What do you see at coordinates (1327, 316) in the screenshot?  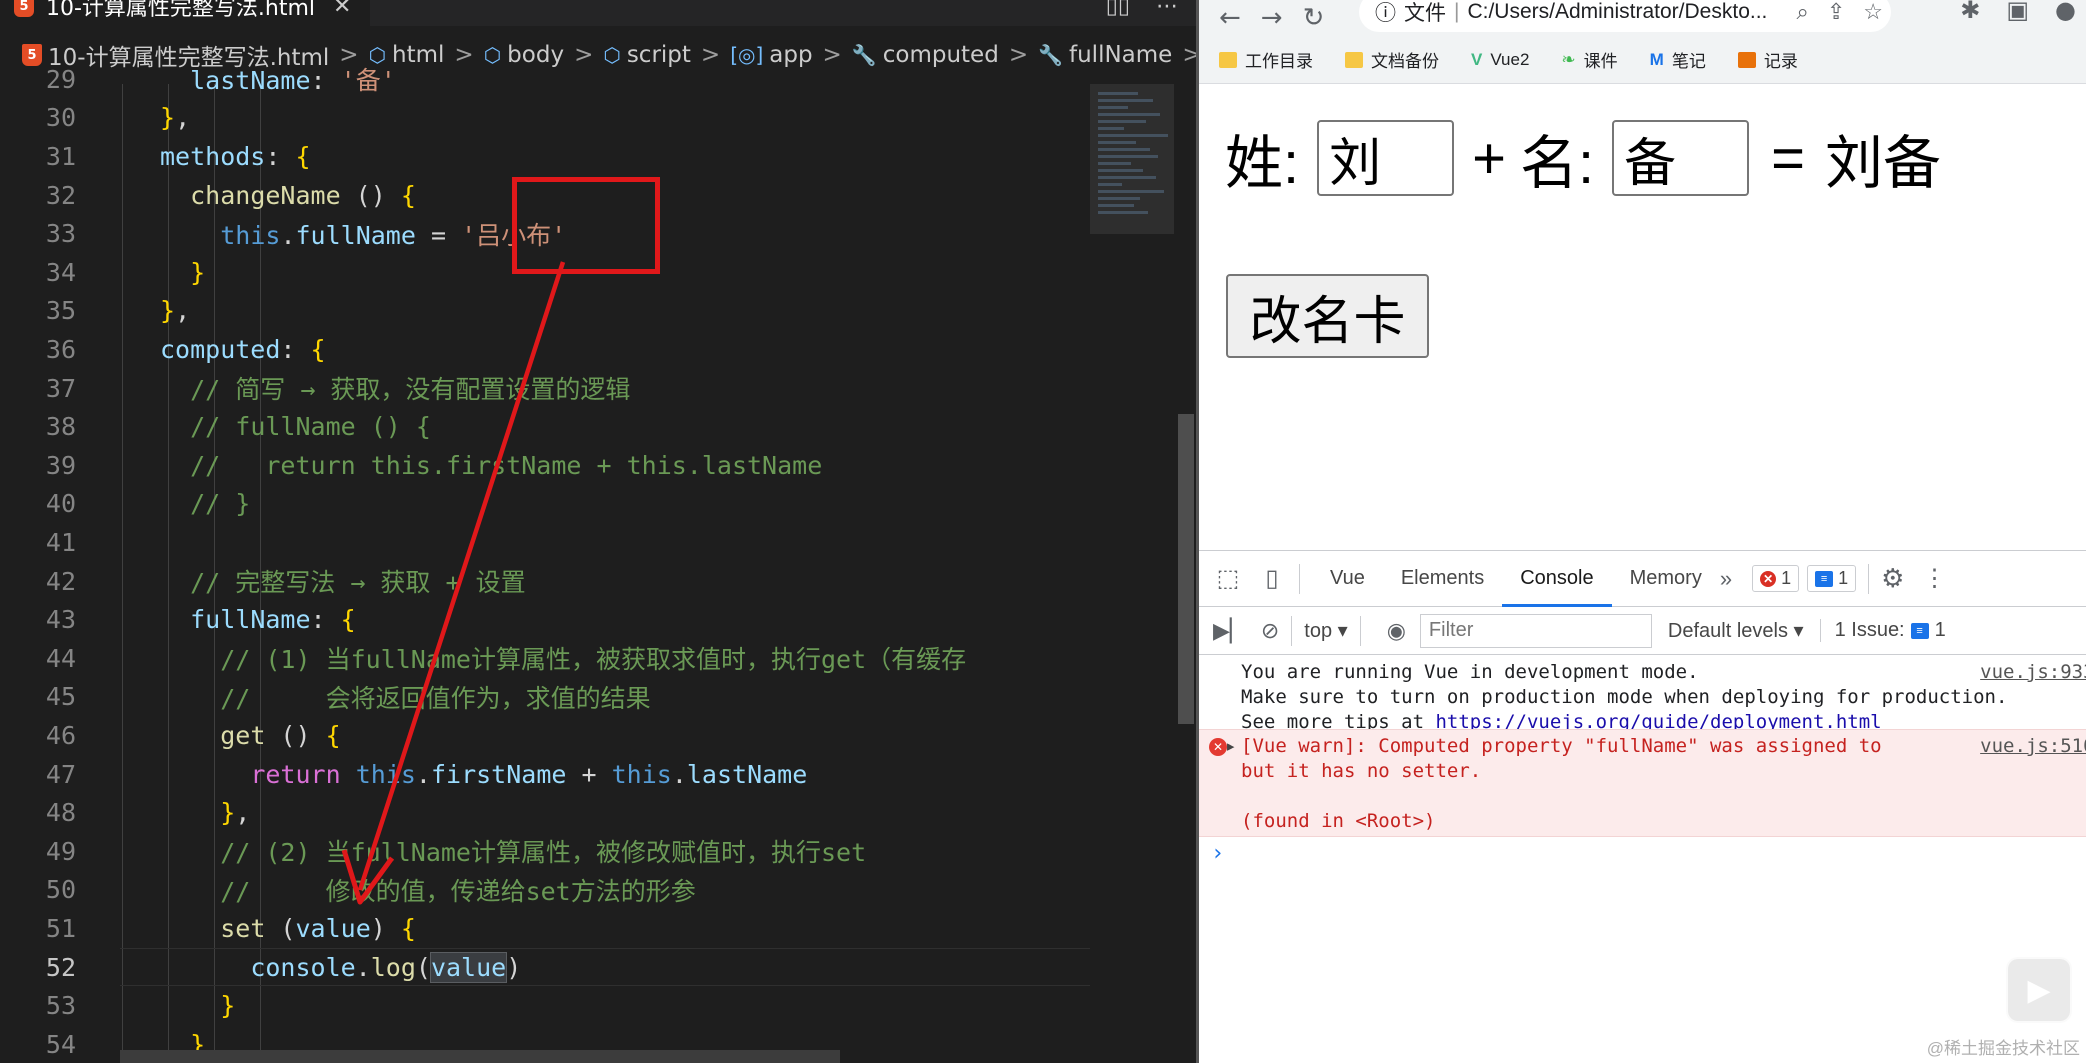 I see `rename-button: 改名卡` at bounding box center [1327, 316].